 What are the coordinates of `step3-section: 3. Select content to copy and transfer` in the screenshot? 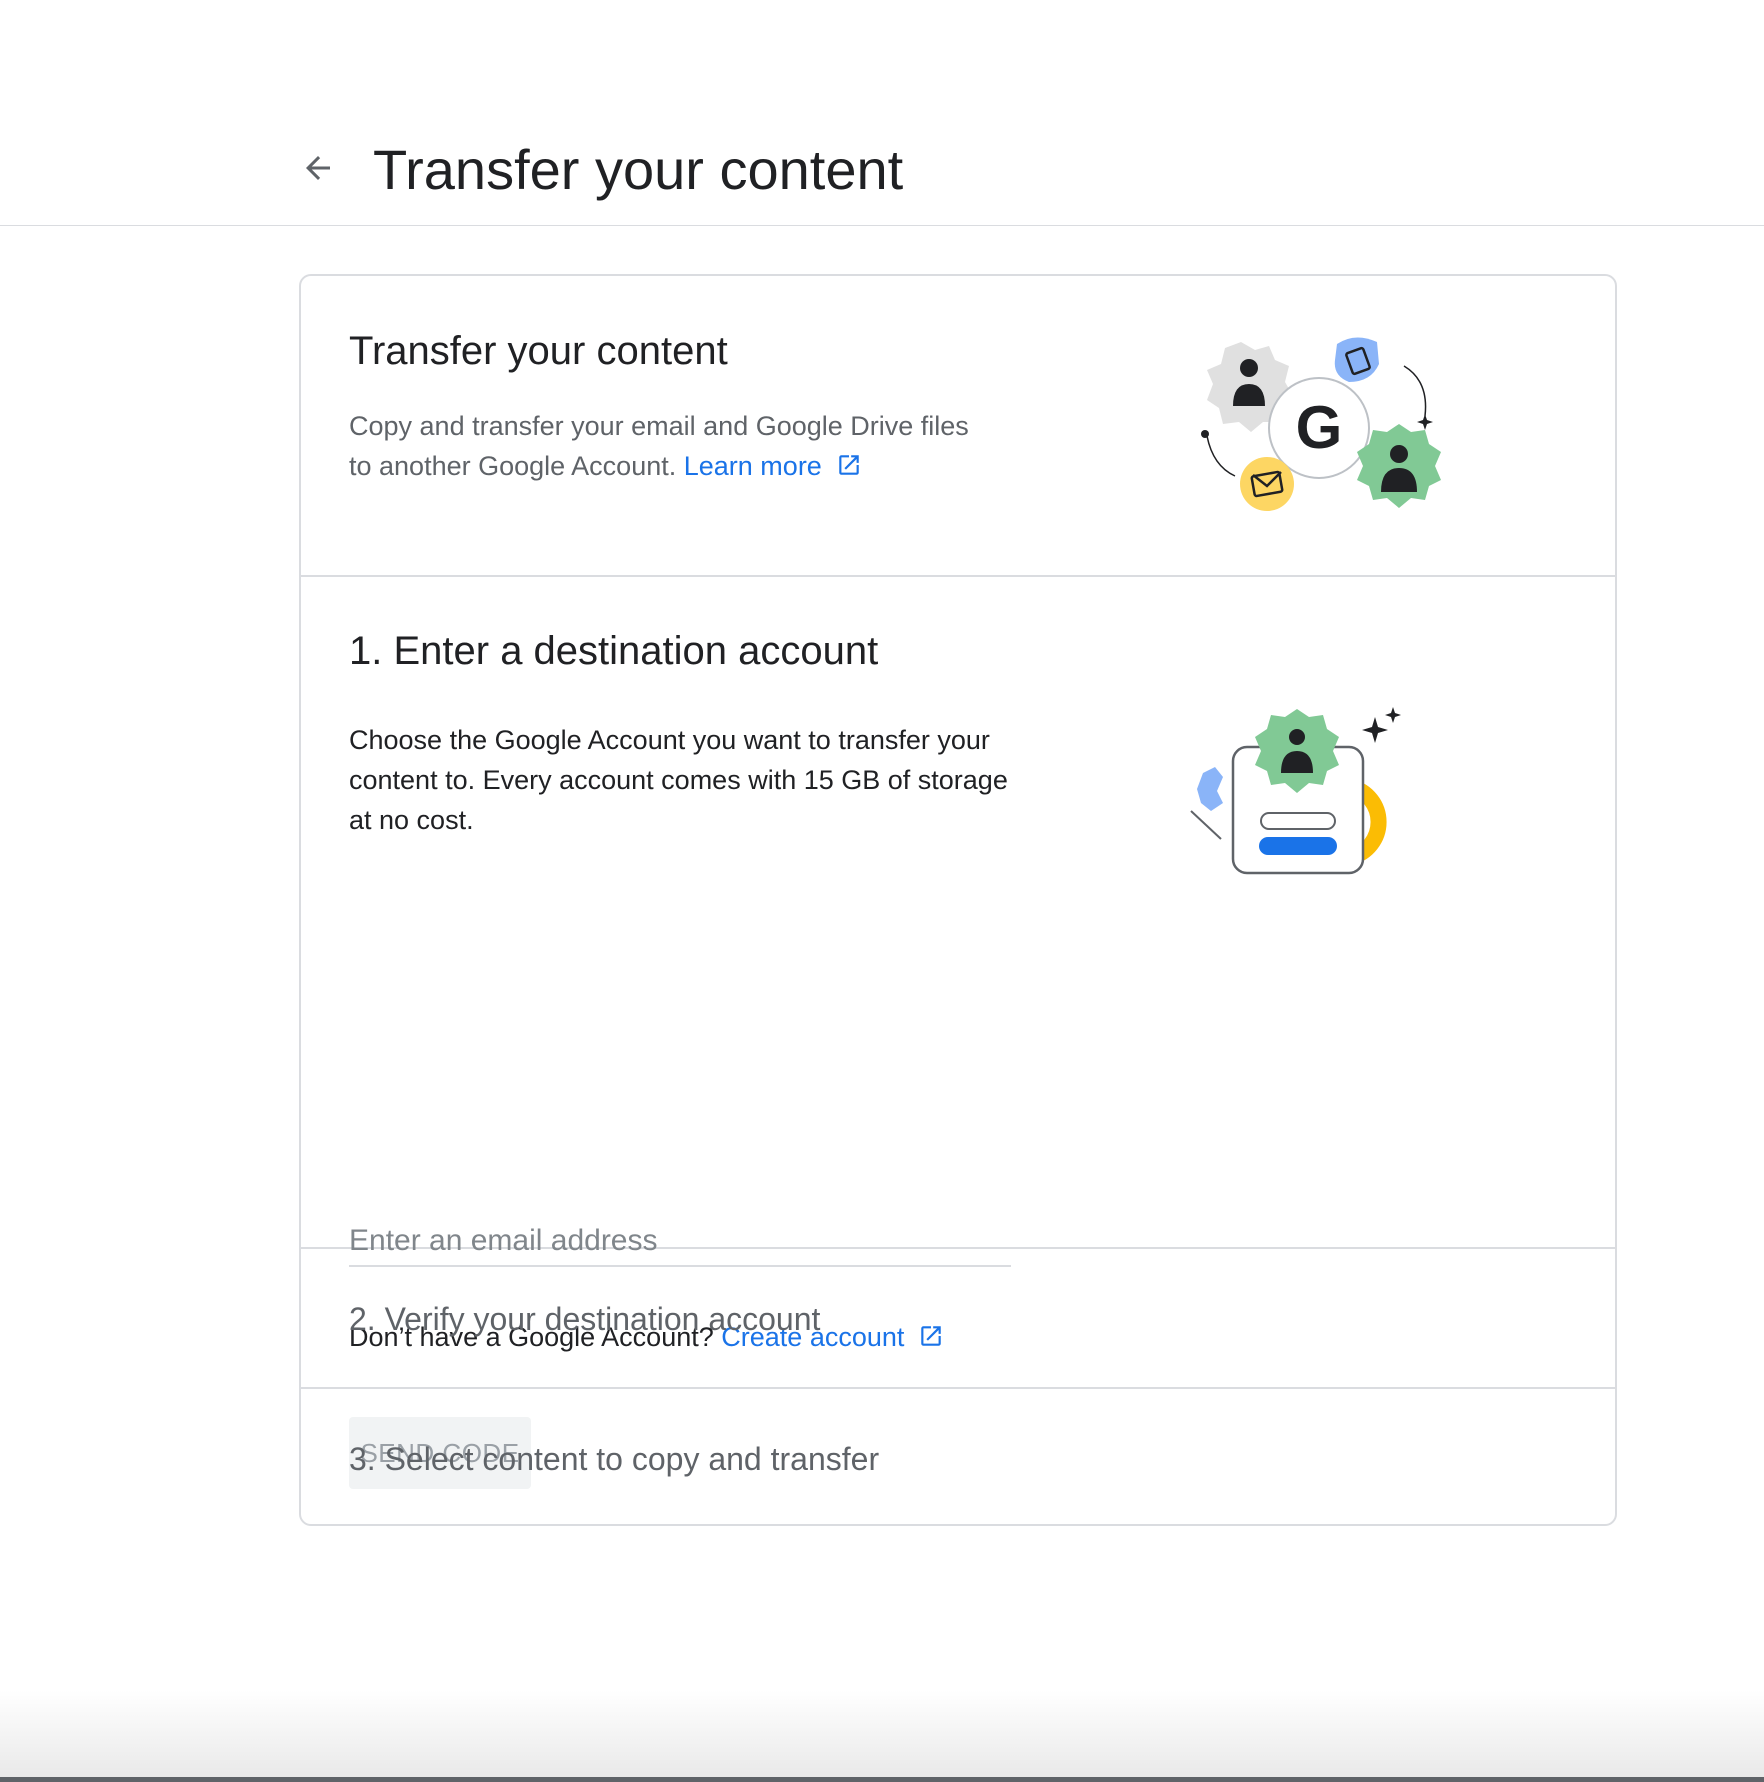 It's located at (958, 1456).